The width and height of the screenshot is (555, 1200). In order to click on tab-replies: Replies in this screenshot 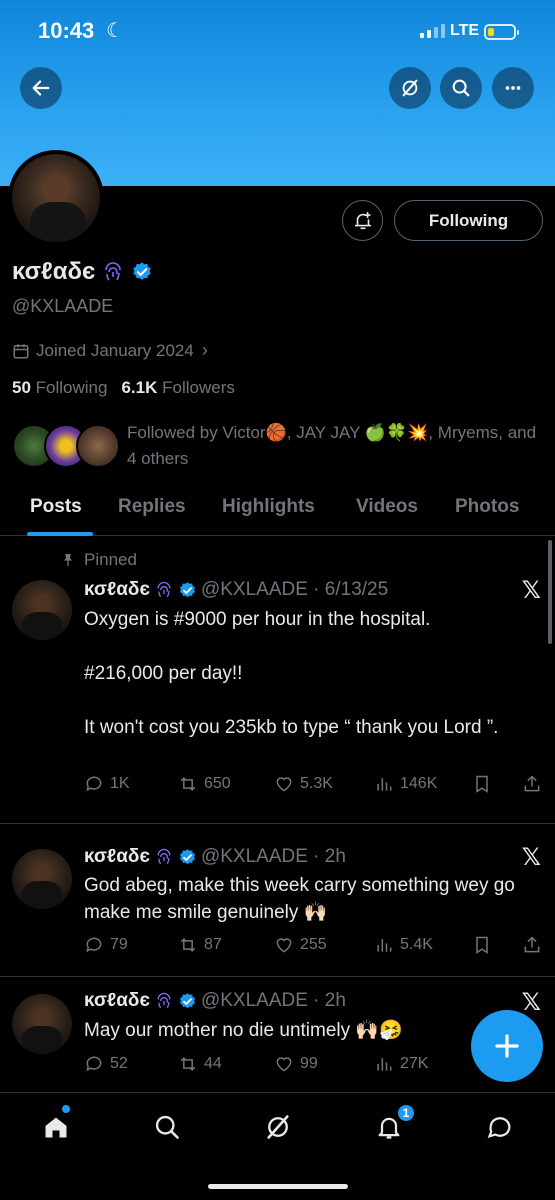, I will do `click(152, 507)`.